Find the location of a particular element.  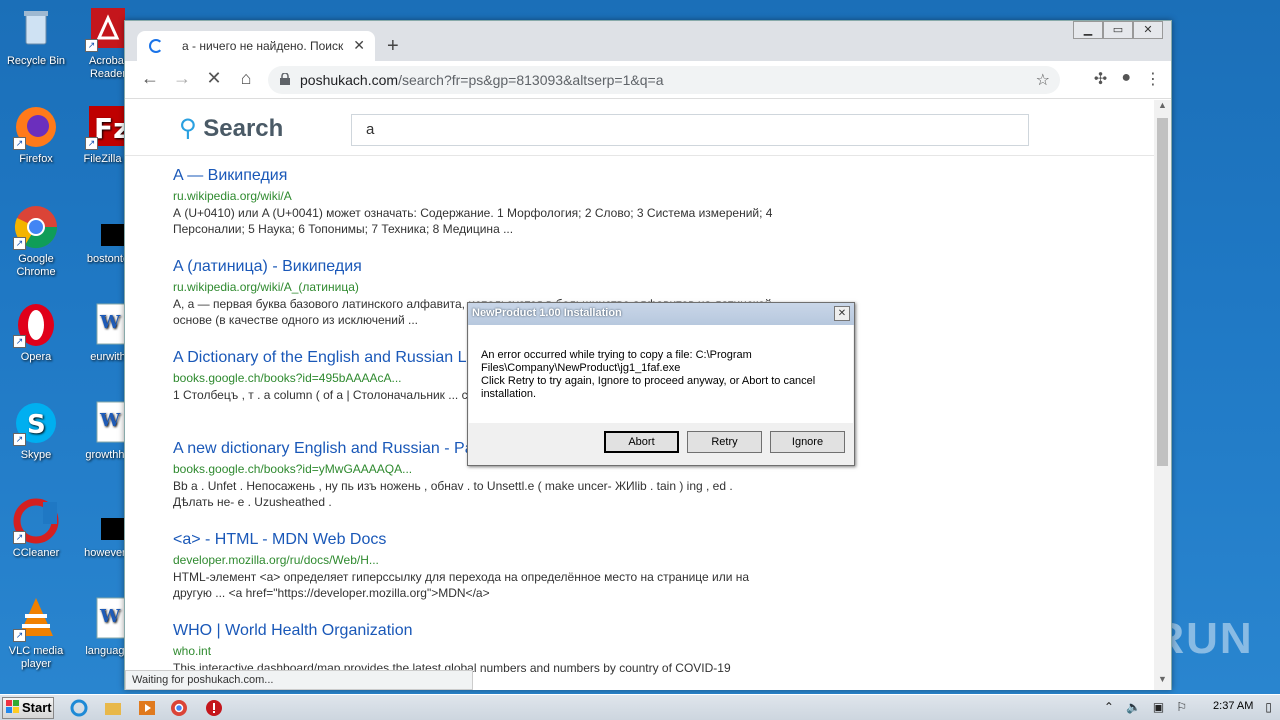

desktop-icon-label: Google Chrome is located at coordinates (36, 265).